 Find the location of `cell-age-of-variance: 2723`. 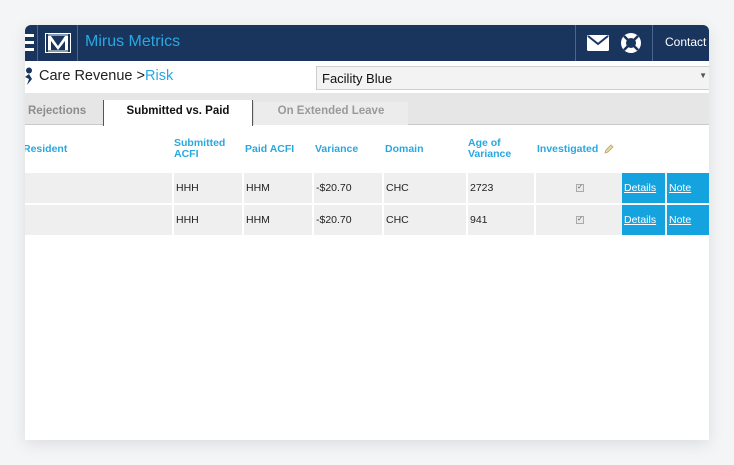

cell-age-of-variance: 2723 is located at coordinates (500, 188).